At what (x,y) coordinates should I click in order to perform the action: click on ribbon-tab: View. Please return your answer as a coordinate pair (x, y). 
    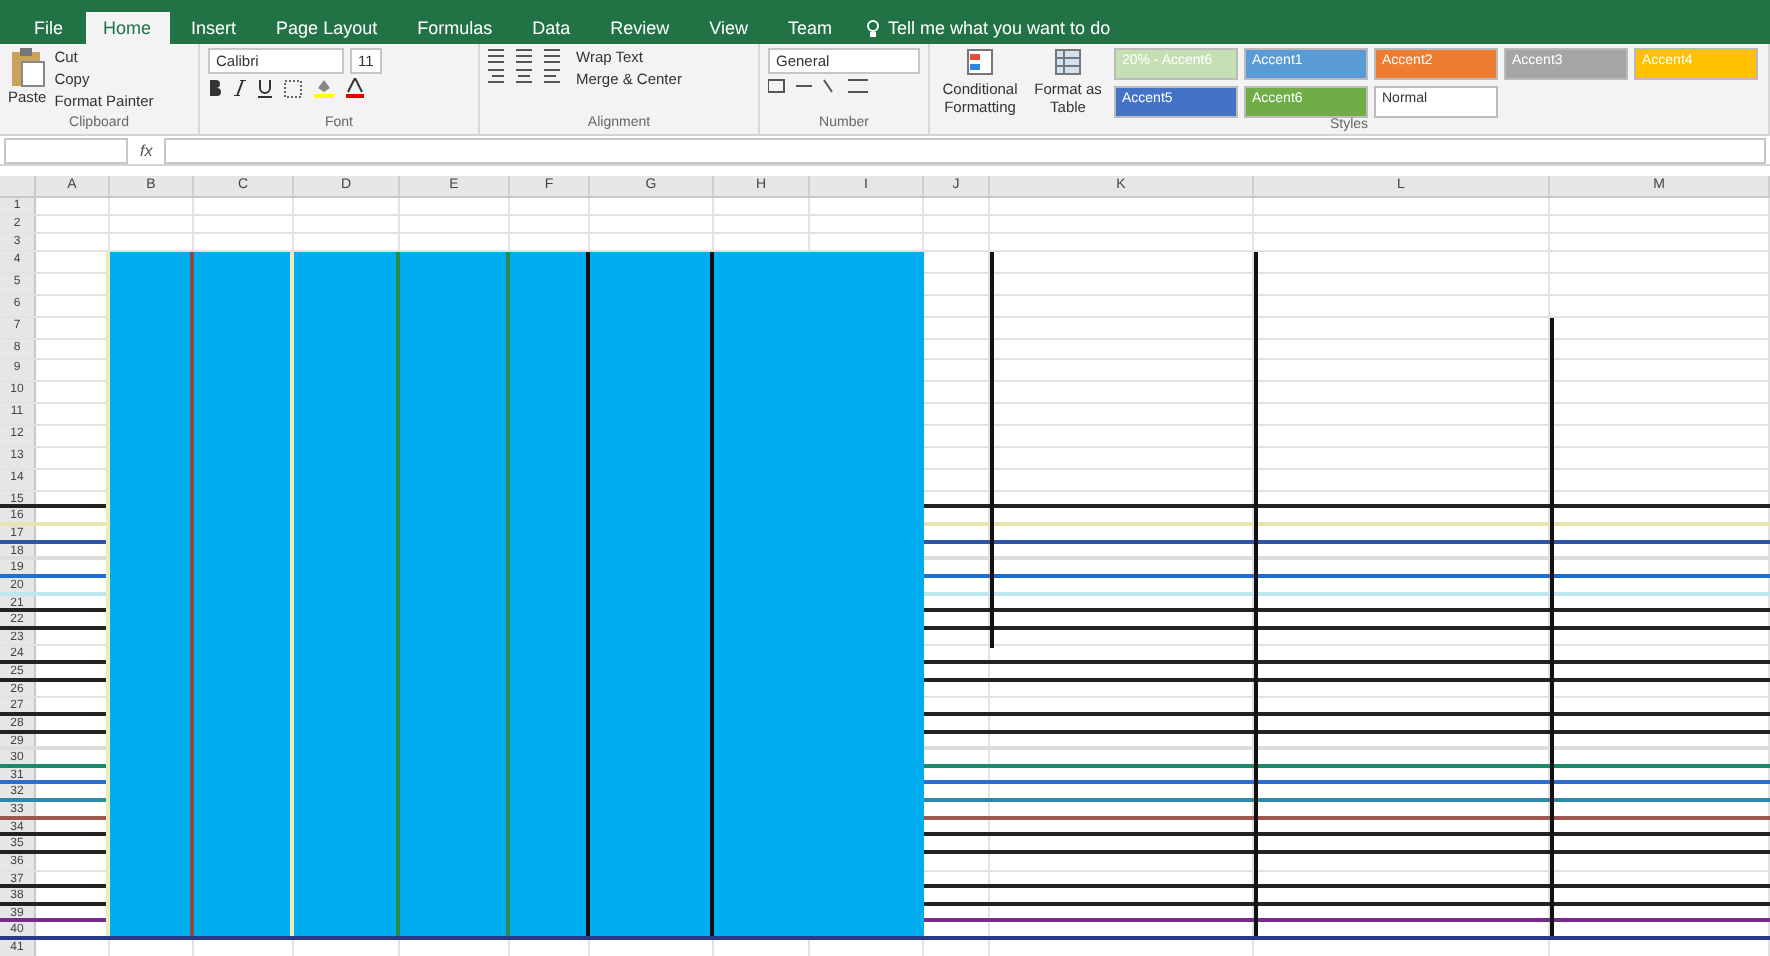
    Looking at the image, I should click on (728, 28).